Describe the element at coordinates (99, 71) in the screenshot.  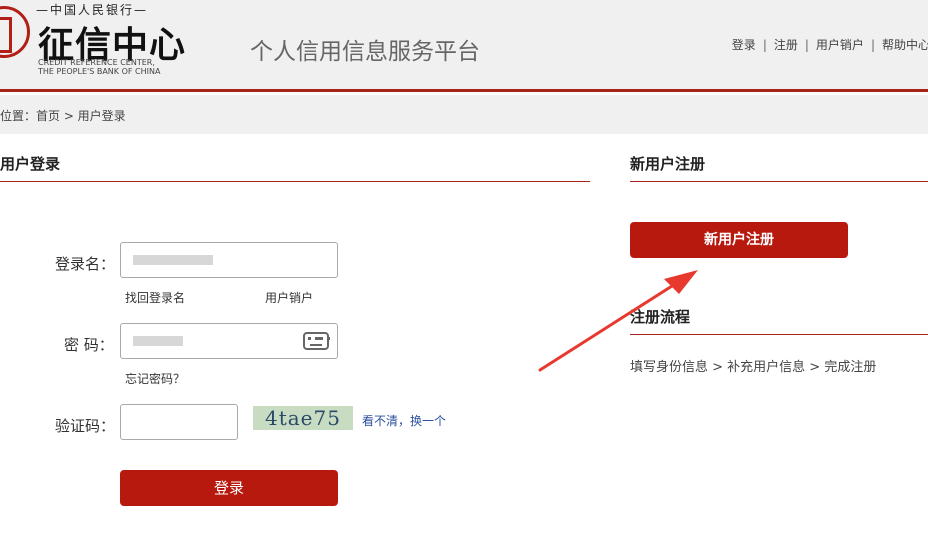
I see `logo-english-line2: THE PEOPLE'S BANK OF CHINA` at that location.